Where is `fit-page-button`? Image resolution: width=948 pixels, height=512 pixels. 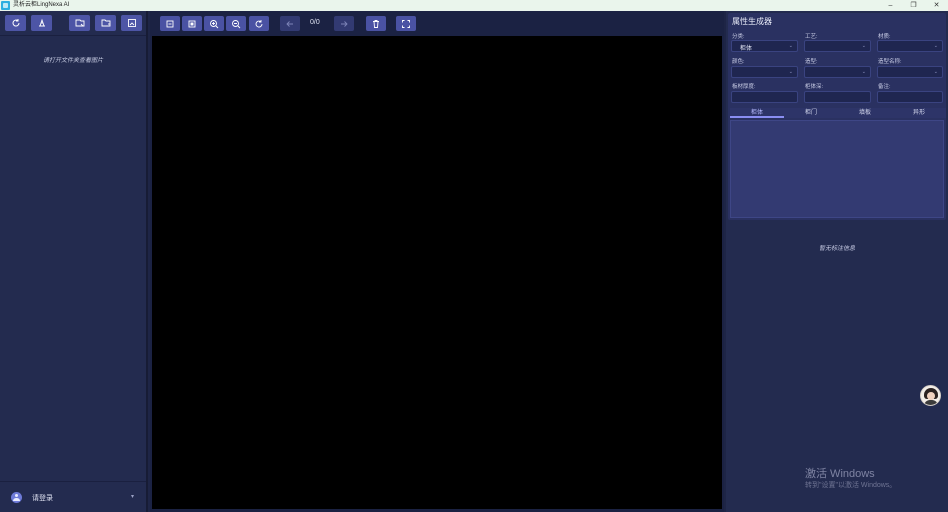
fit-page-button is located at coordinates (192, 23).